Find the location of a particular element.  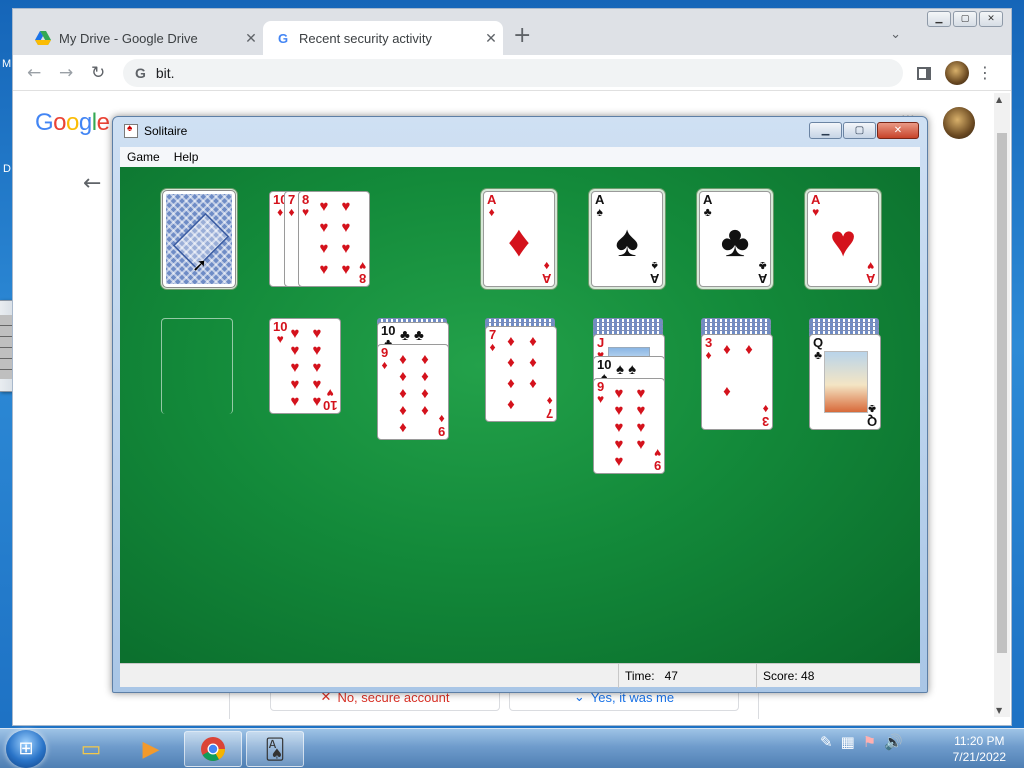

card-suit-large: ♠ is located at coordinates (627, 241).